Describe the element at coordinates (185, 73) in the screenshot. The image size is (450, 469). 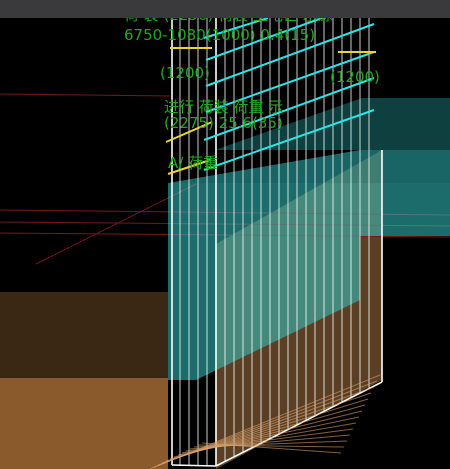
I see `annotation-left-dimension: (1200)` at that location.